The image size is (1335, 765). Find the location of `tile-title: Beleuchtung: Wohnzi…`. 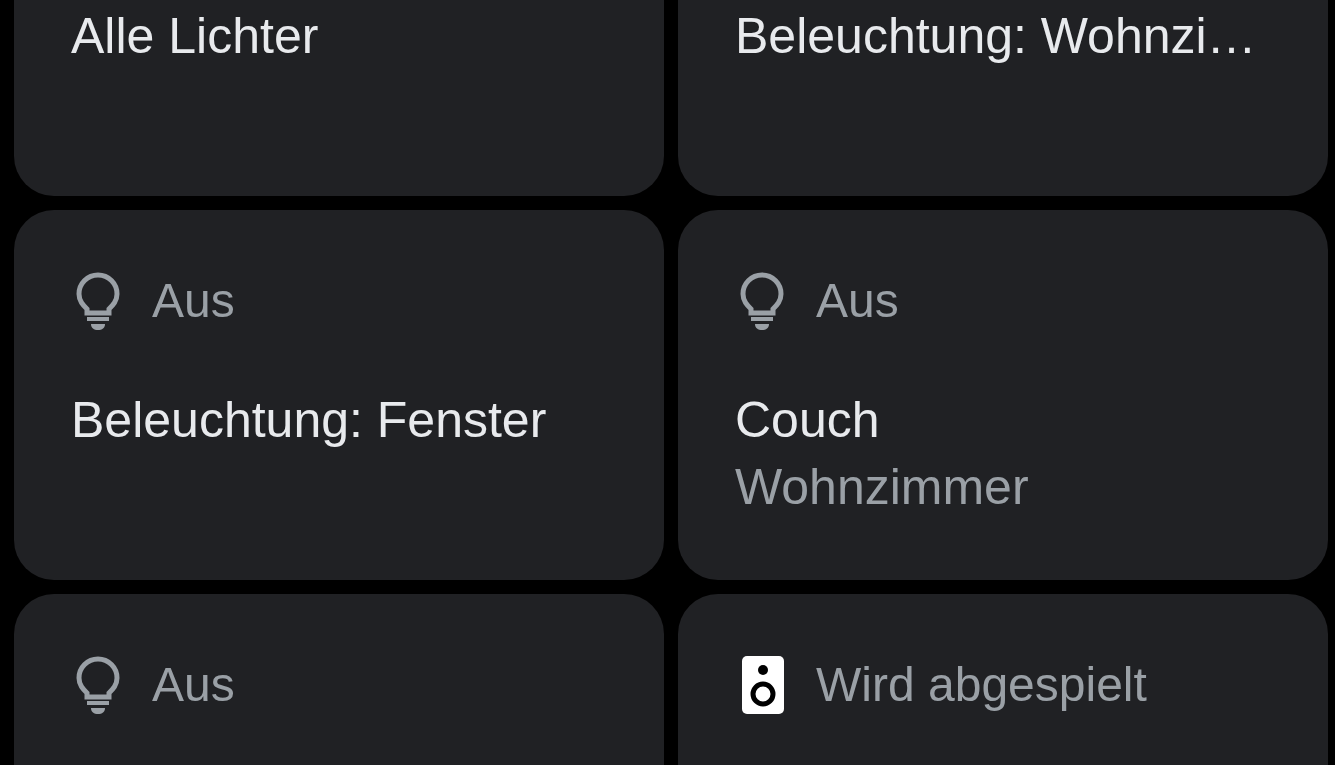

tile-title: Beleuchtung: Wohnzi… is located at coordinates (996, 36).